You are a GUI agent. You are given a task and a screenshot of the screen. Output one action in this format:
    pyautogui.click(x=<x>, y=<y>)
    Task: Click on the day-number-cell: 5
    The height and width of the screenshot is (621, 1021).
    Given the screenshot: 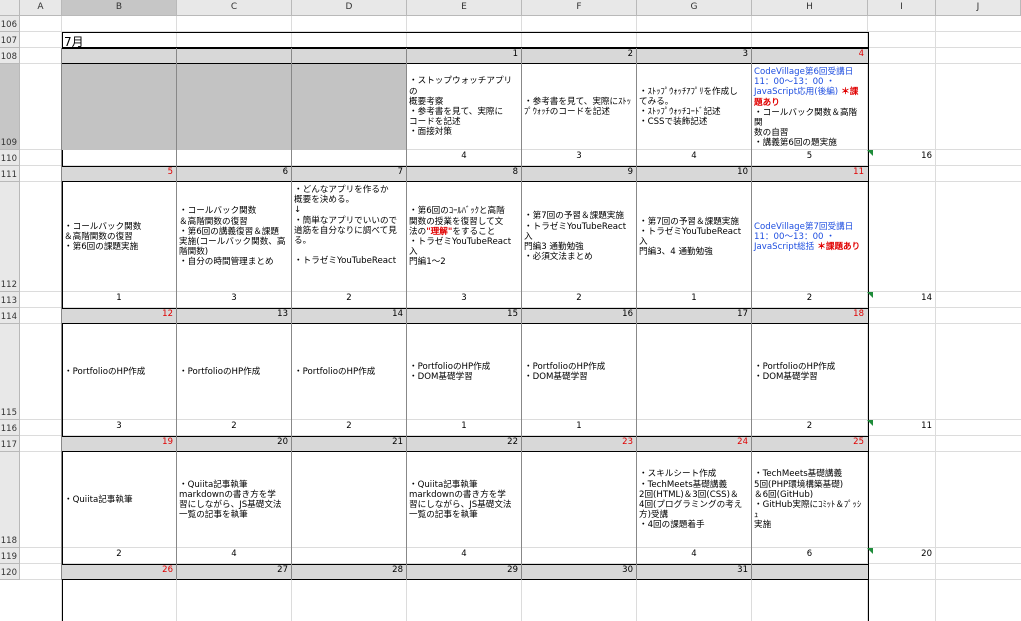 What is the action you would take?
    pyautogui.click(x=119, y=174)
    